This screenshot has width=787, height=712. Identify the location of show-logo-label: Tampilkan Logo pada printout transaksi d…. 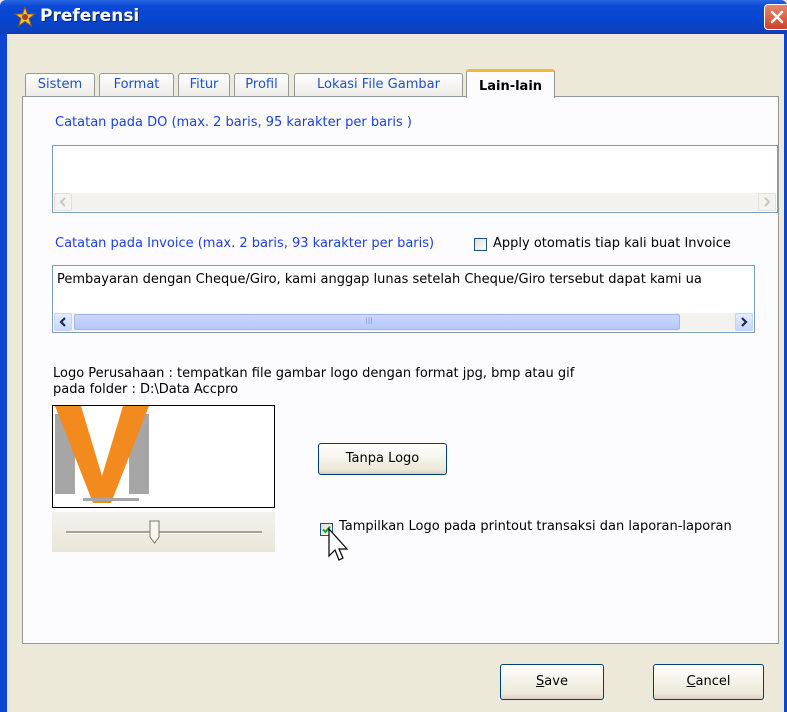
(535, 526).